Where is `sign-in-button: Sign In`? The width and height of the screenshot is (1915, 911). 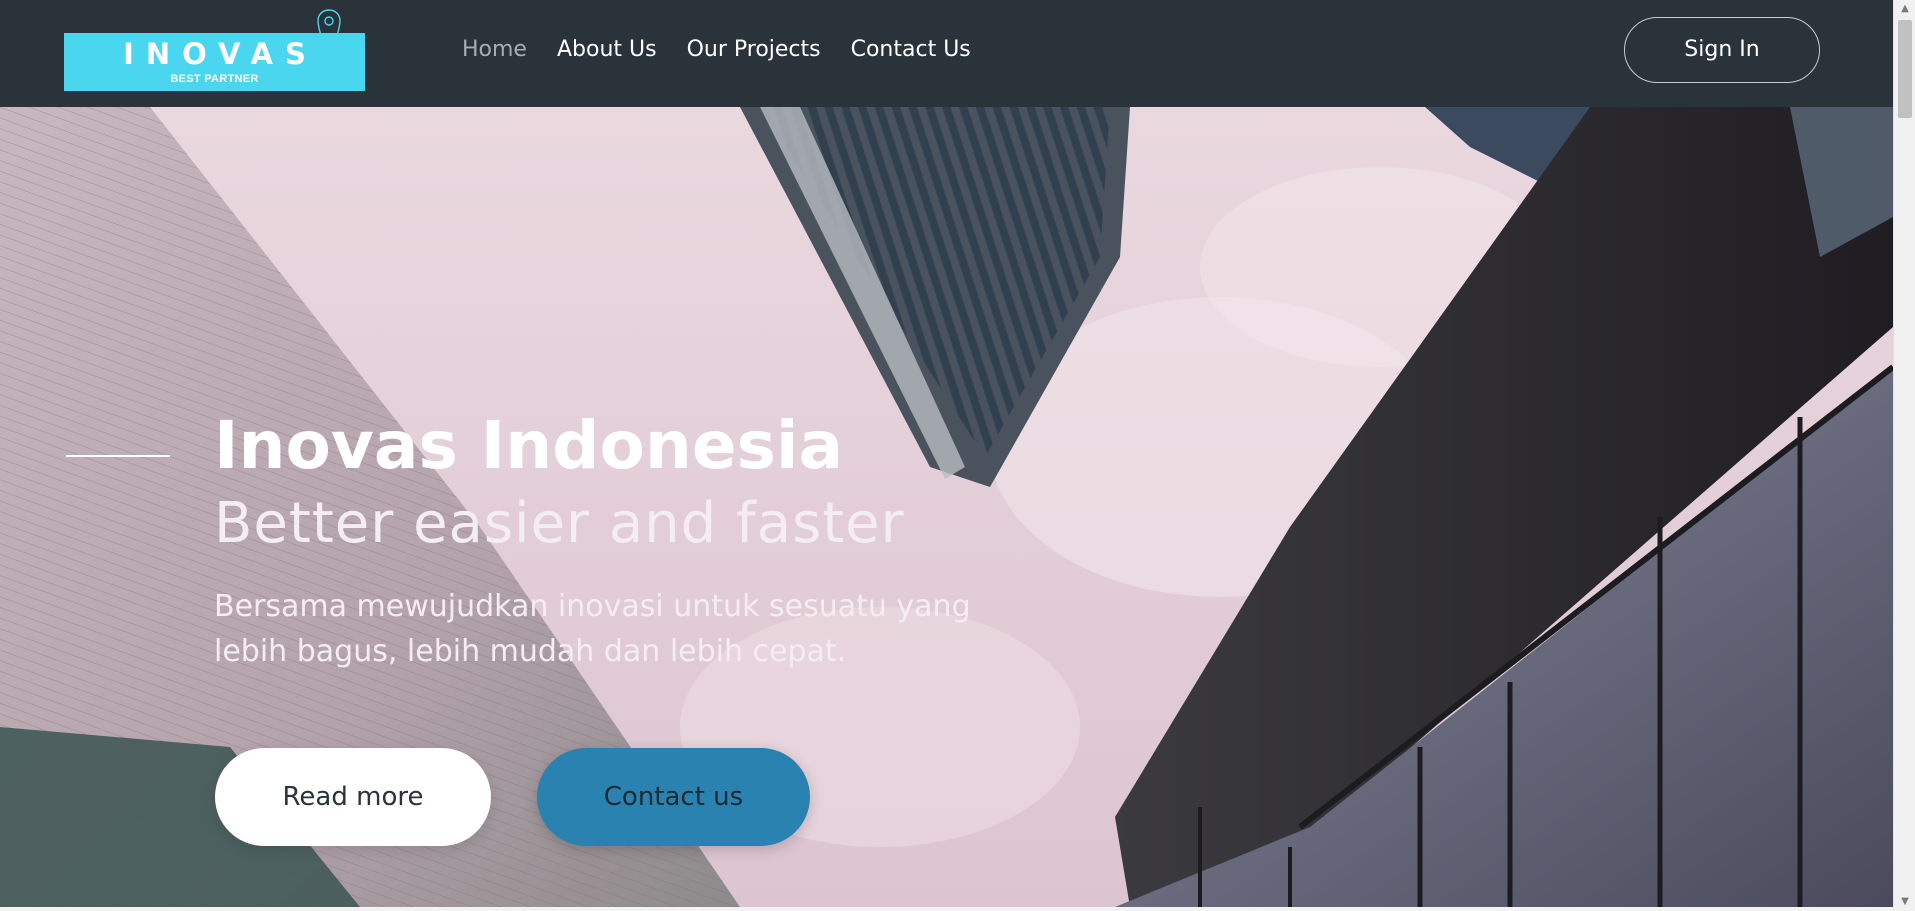
sign-in-button: Sign In is located at coordinates (1722, 50).